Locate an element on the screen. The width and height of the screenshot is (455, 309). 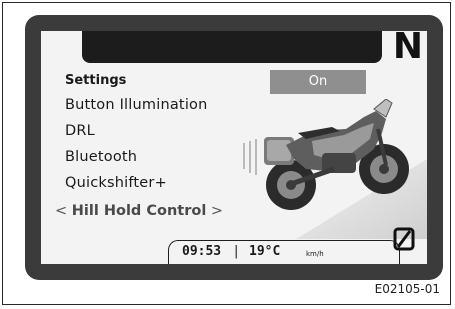
zero-slash-icon is located at coordinates (404, 239).